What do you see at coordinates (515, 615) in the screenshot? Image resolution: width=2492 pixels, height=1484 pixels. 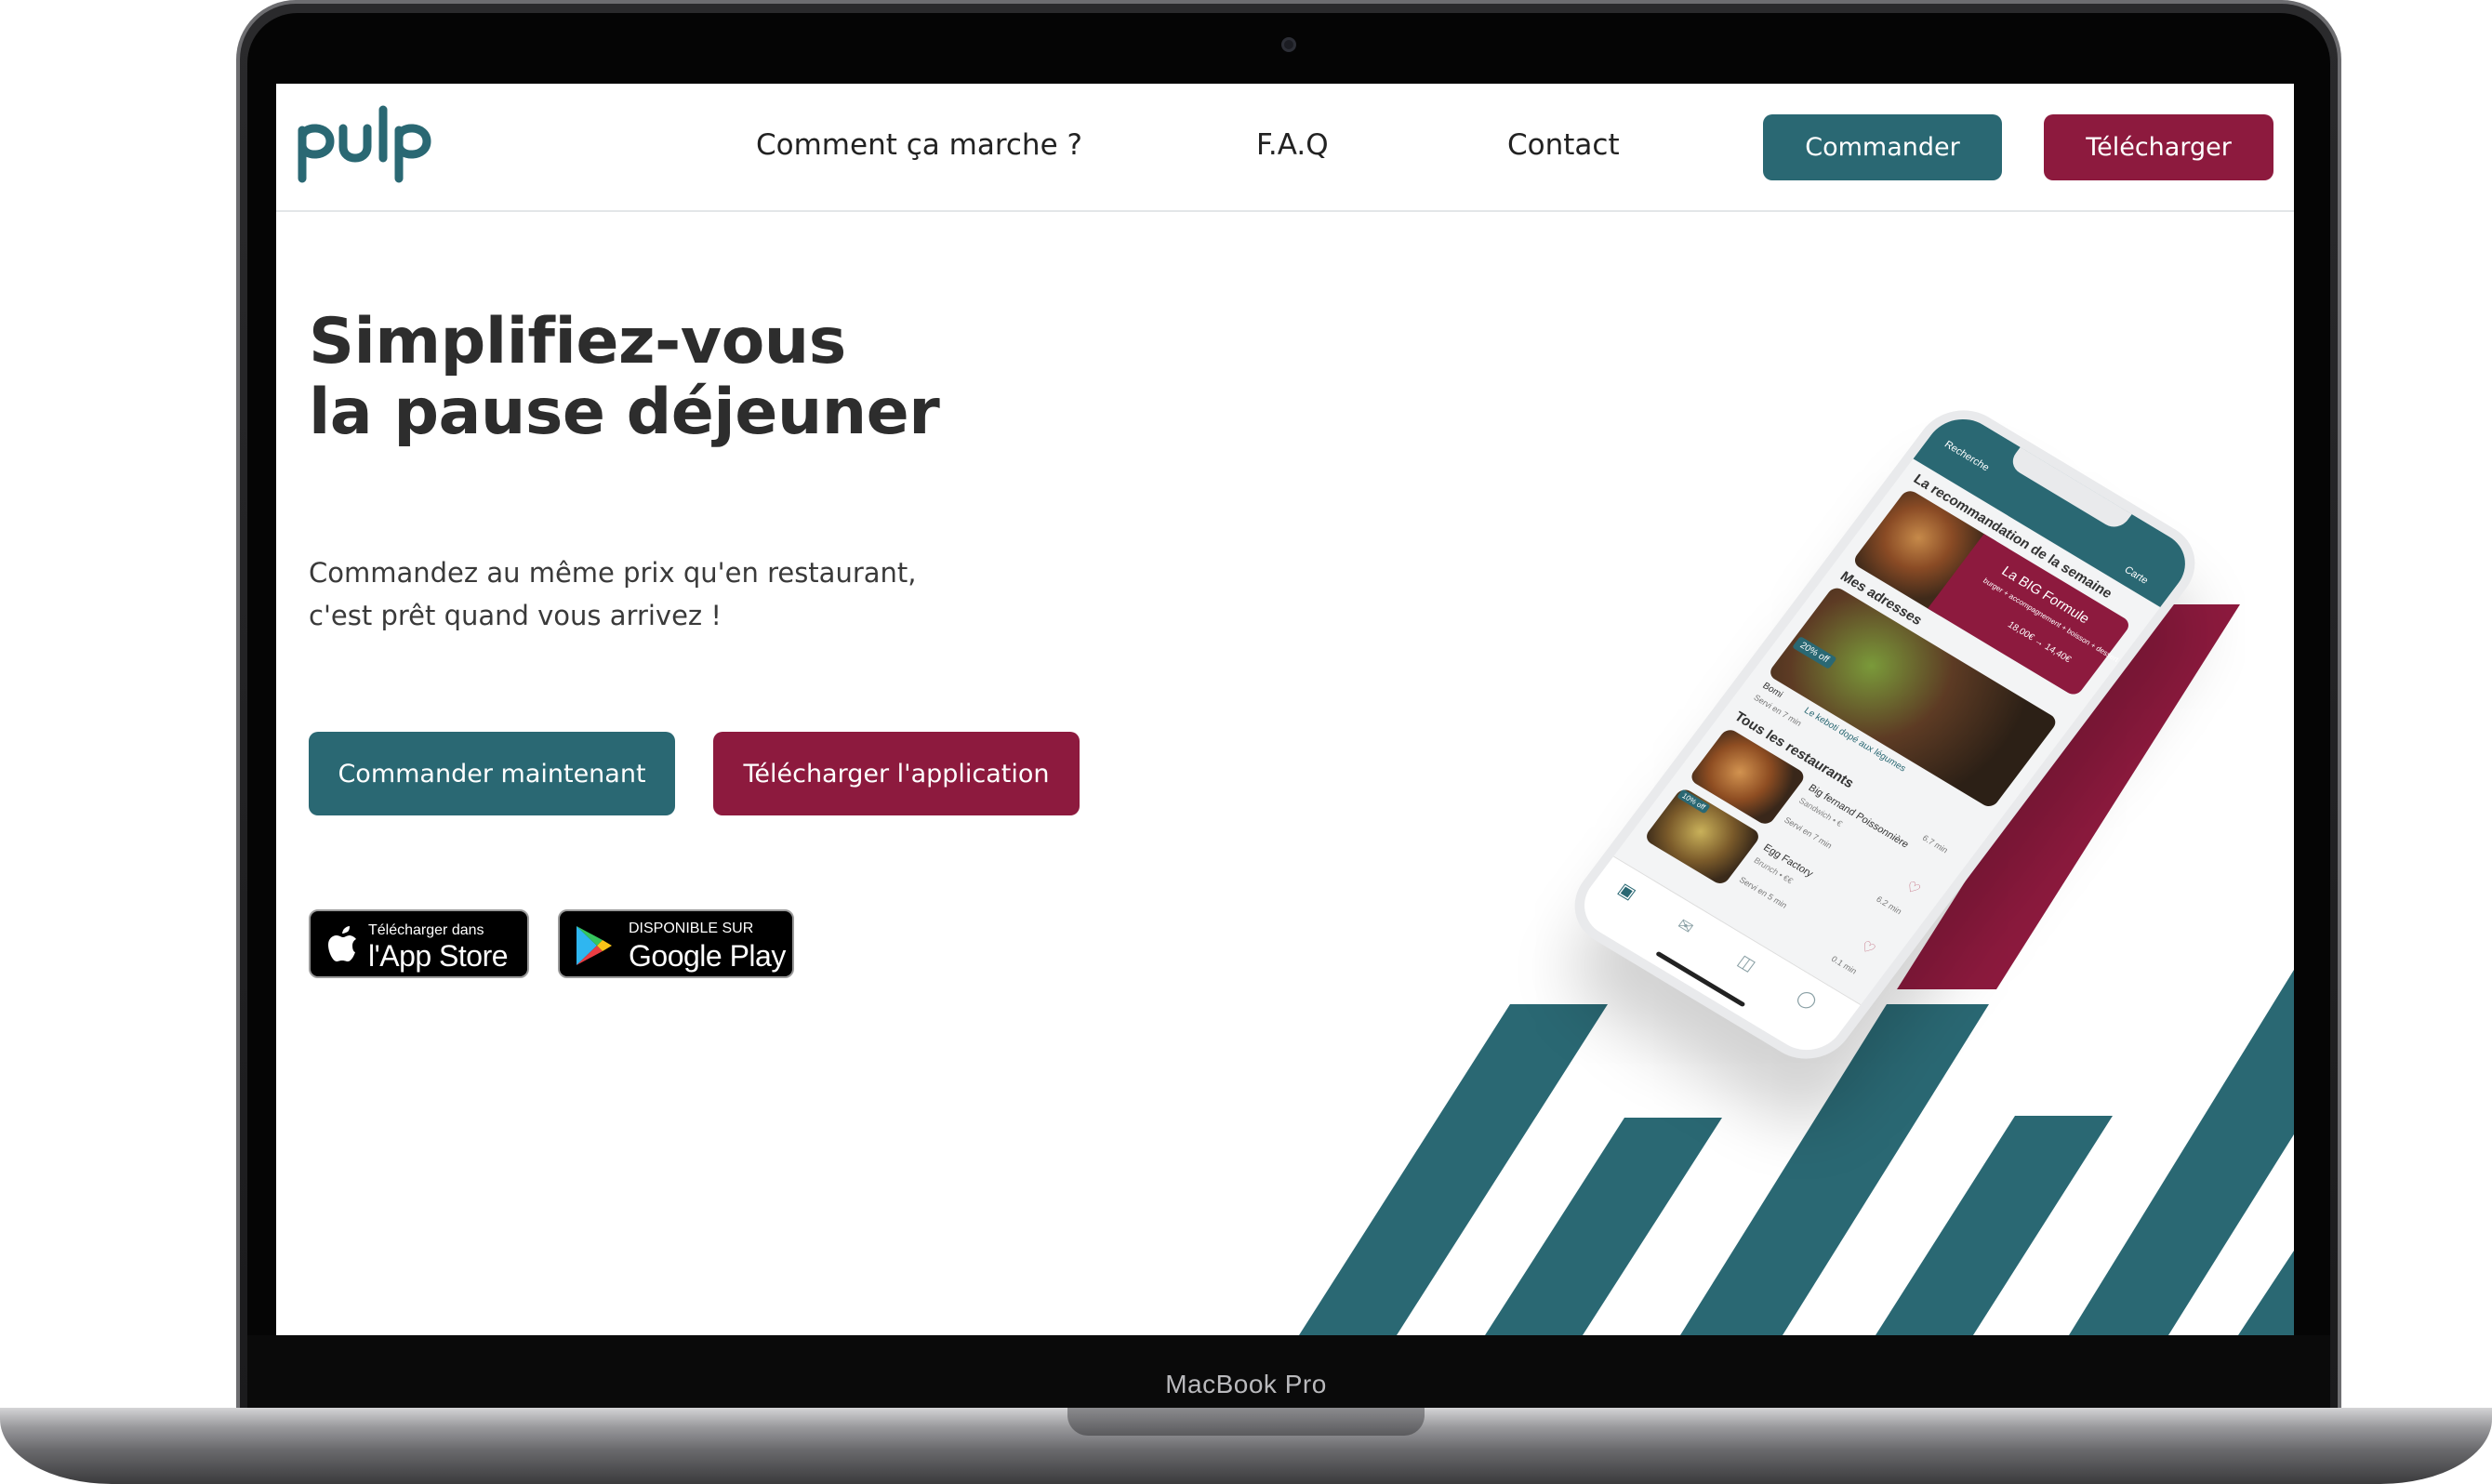 I see `hero-subtitle-line-2: c'est prêt quand vous arrivez !` at bounding box center [515, 615].